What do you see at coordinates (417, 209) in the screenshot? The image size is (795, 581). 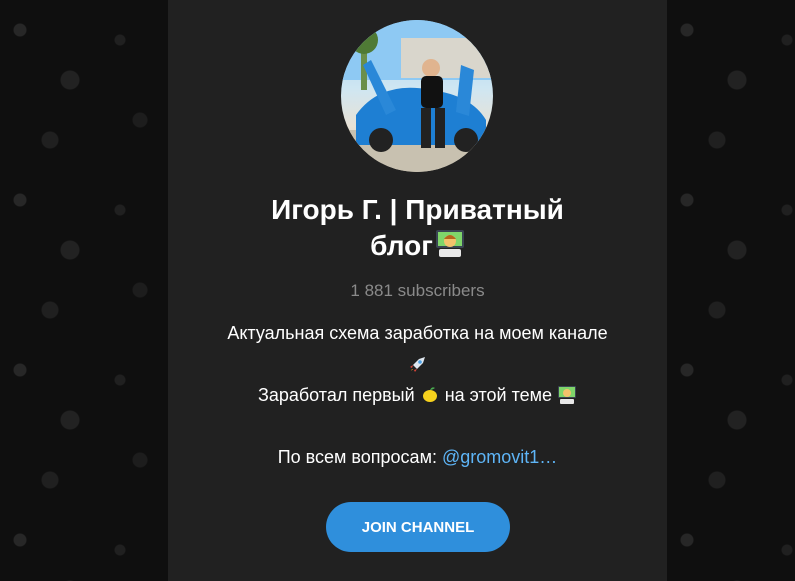 I see `channel-title-line1: Игорь Г. | Приватный` at bounding box center [417, 209].